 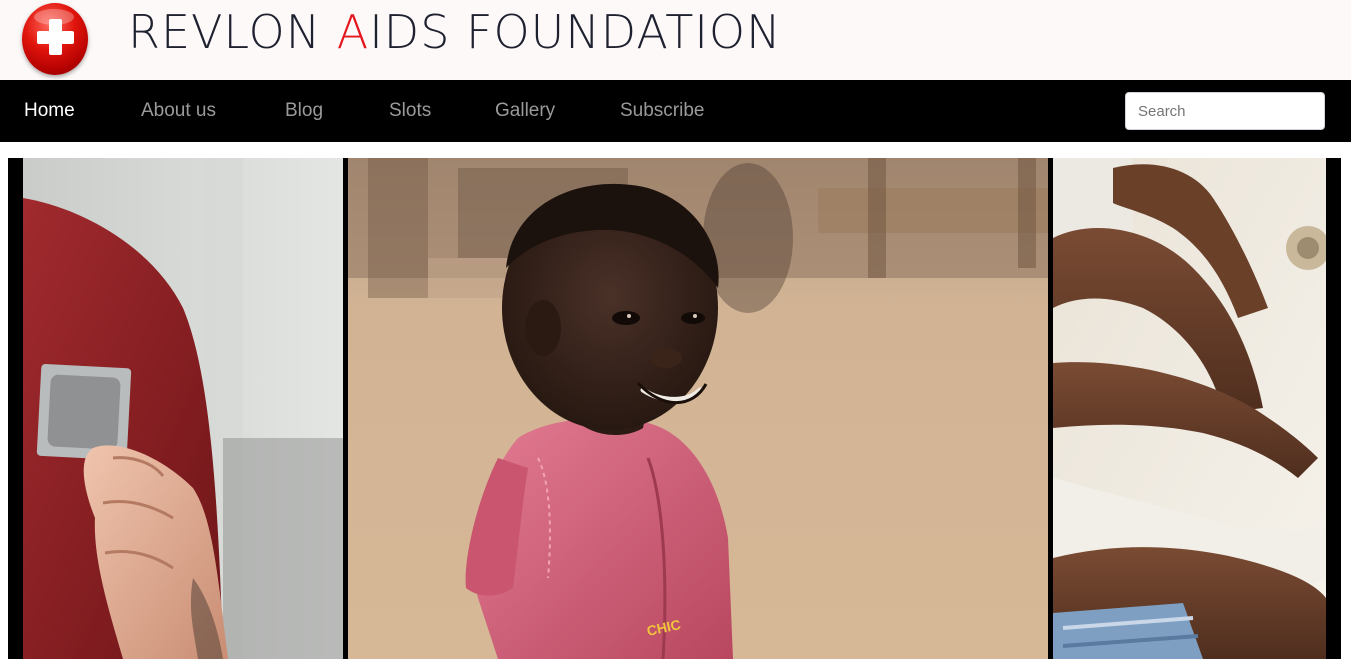 What do you see at coordinates (1225, 111) in the screenshot?
I see `search-input` at bounding box center [1225, 111].